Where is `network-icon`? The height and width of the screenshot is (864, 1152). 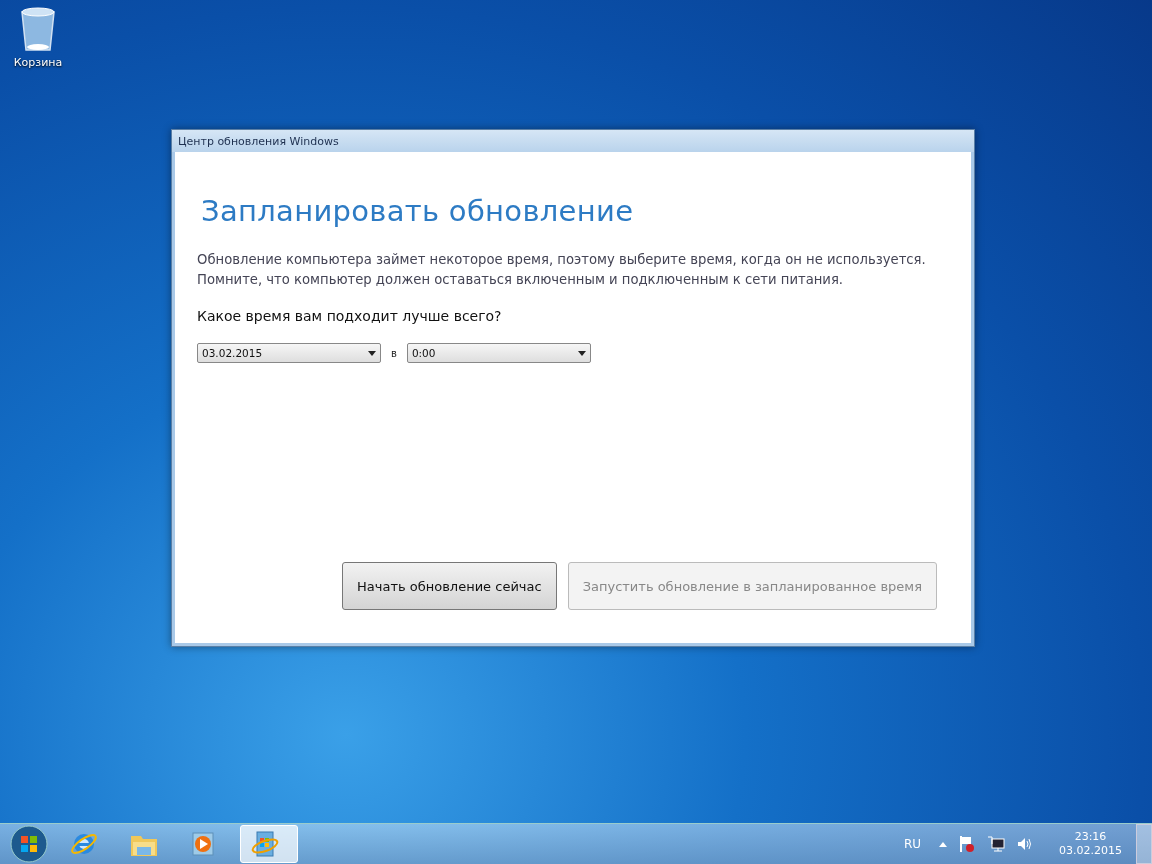
network-icon is located at coordinates (996, 844).